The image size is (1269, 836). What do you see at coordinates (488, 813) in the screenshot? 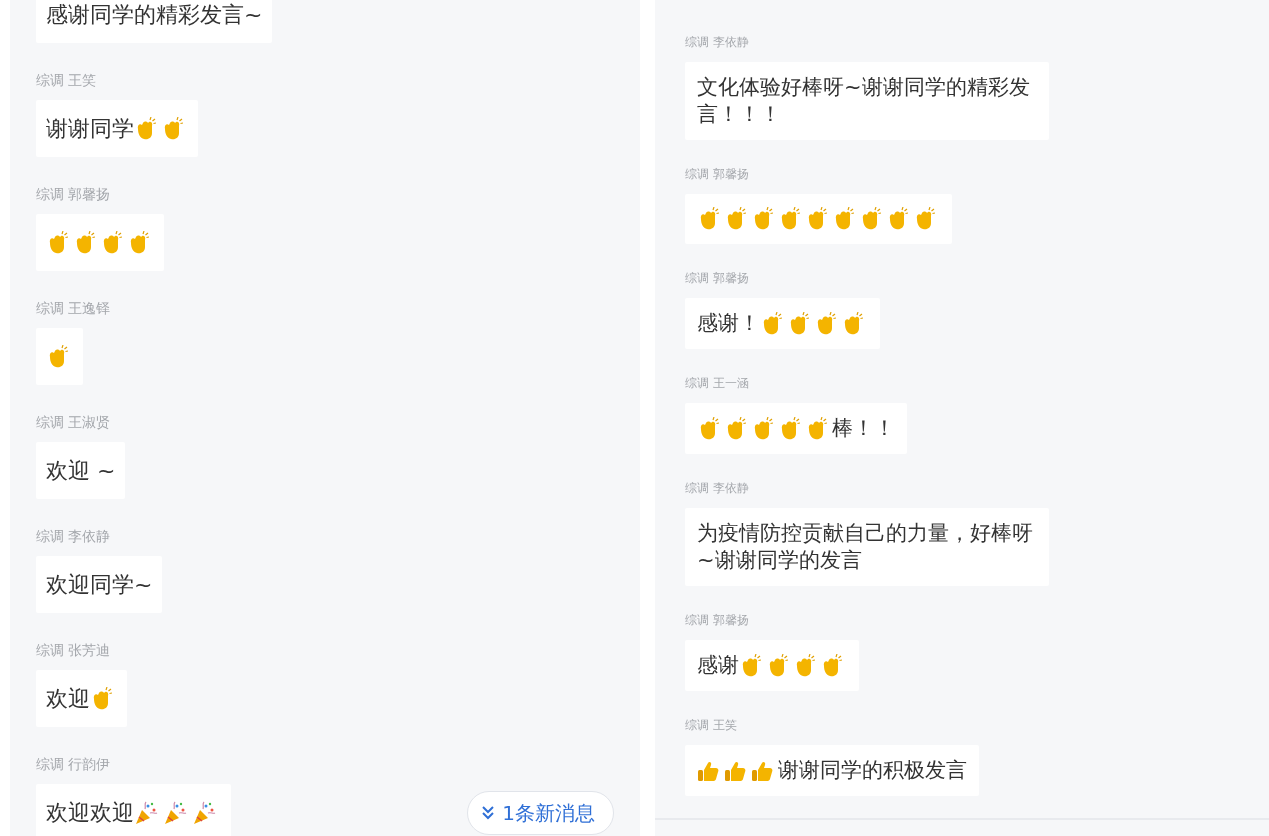
I see `chevron-down-icon` at bounding box center [488, 813].